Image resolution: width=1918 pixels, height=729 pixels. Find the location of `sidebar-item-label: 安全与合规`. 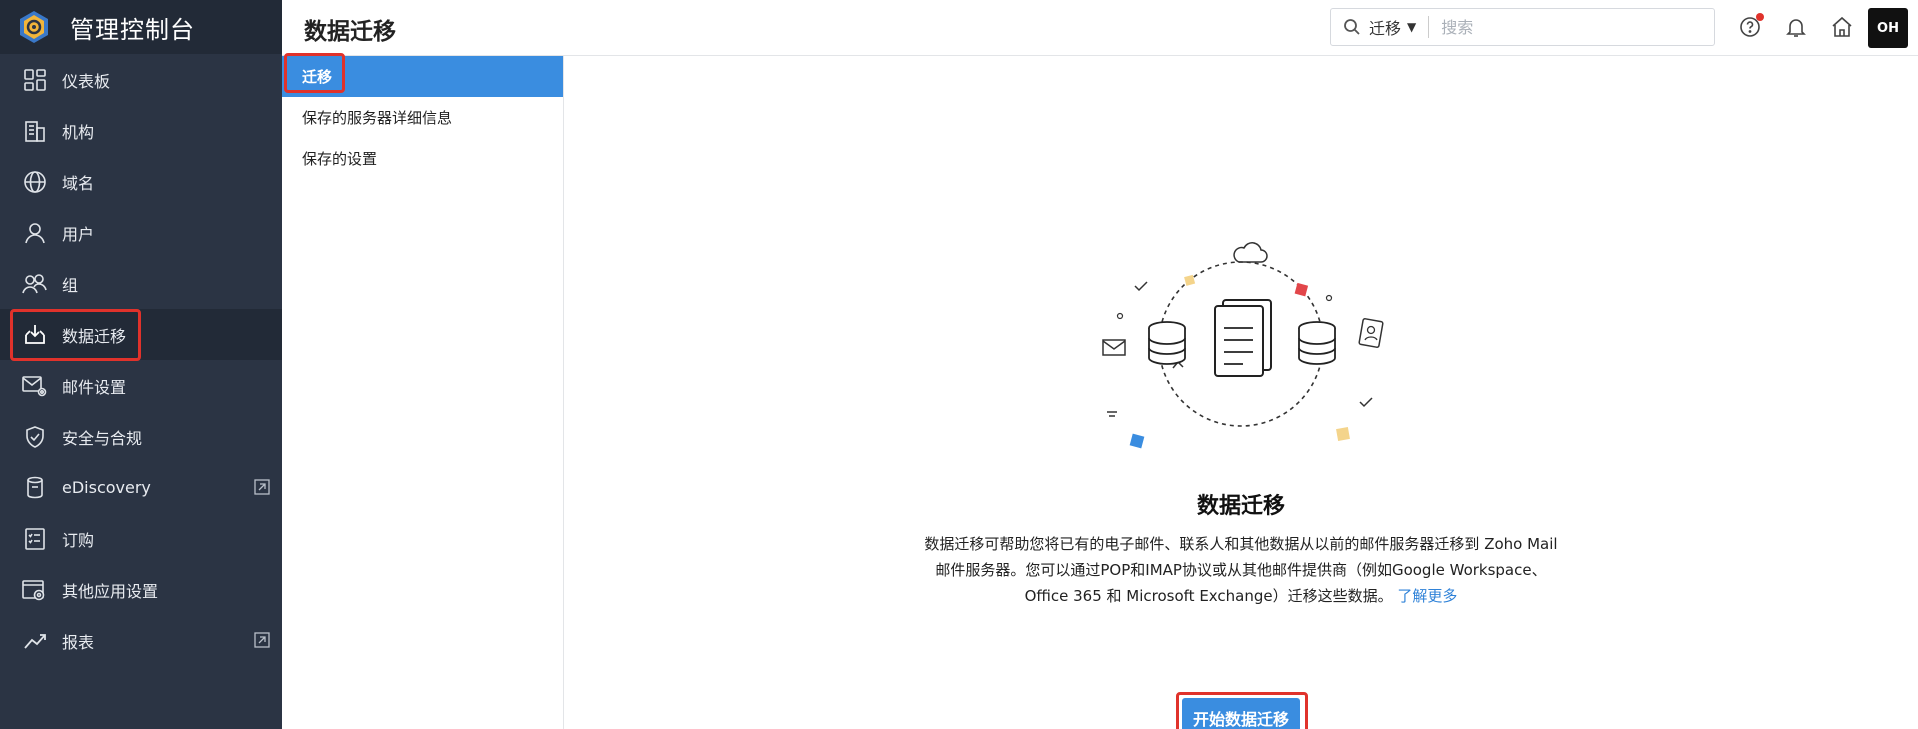

sidebar-item-label: 安全与合规 is located at coordinates (102, 438).